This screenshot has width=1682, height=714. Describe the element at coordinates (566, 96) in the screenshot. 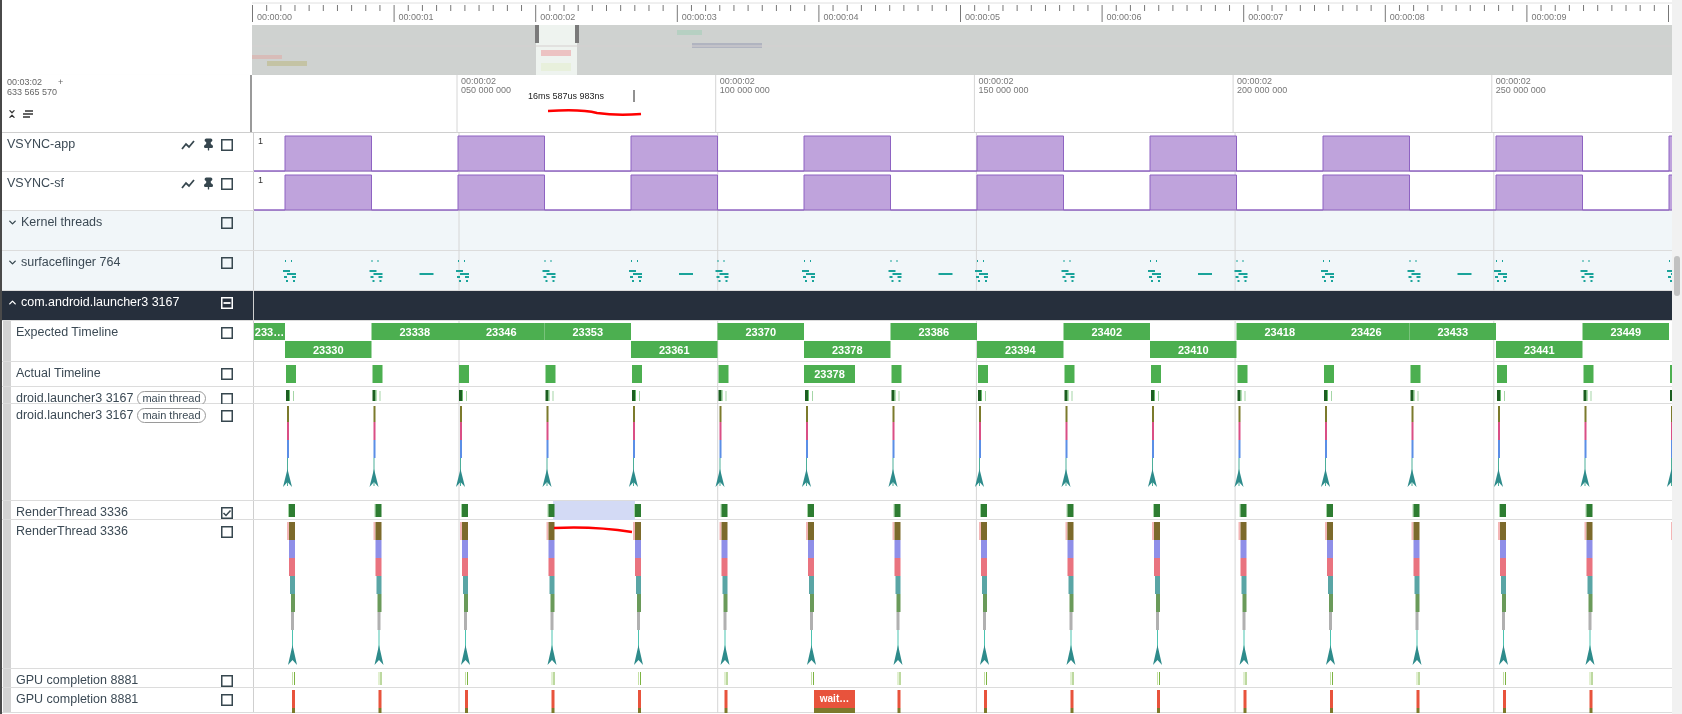

I see `selection-duration: 16ms 587us 983ns` at that location.